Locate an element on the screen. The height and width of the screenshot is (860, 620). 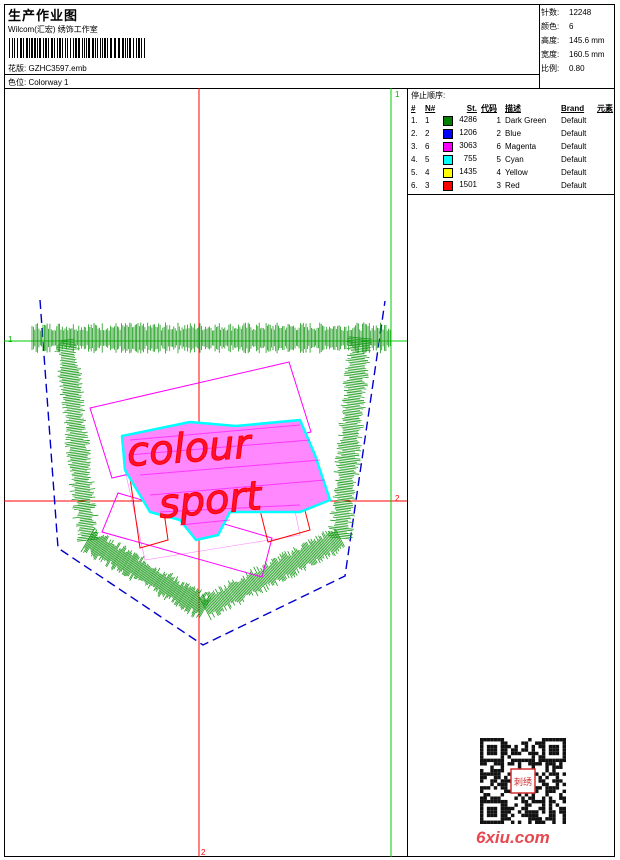
guide-label-h2: 2 is located at coordinates (397, 498).